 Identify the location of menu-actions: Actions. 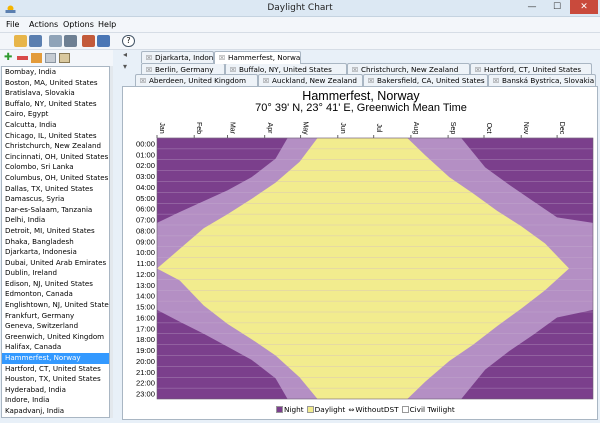
(43, 24).